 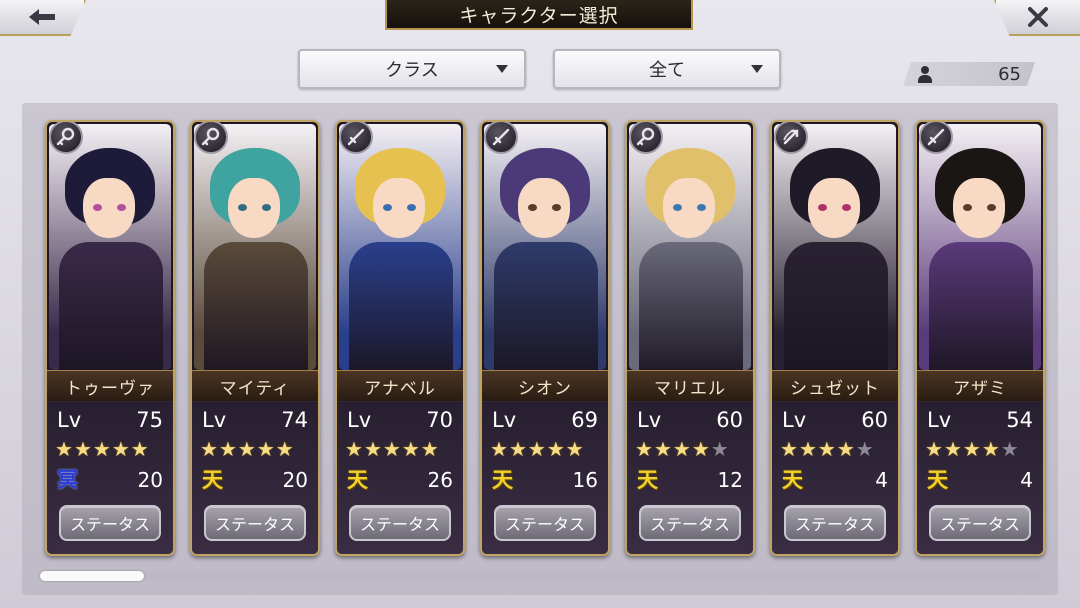 What do you see at coordinates (92, 576) in the screenshot?
I see `scrollbar-thumb` at bounding box center [92, 576].